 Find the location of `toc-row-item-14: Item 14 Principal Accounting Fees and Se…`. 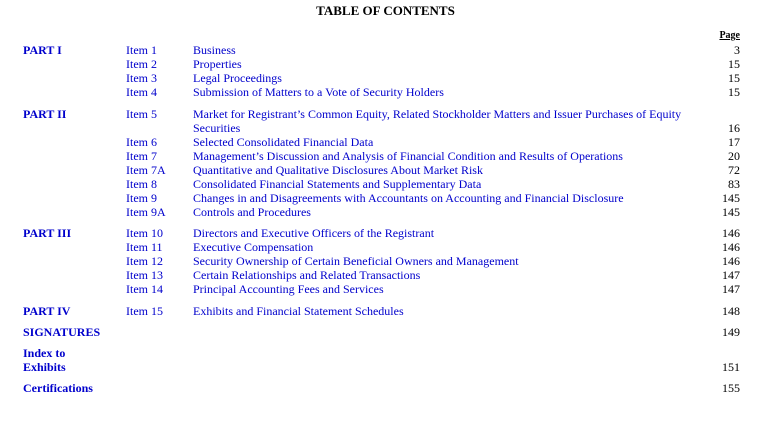

toc-row-item-14: Item 14 Principal Accounting Fees and Se… is located at coordinates (385, 289).